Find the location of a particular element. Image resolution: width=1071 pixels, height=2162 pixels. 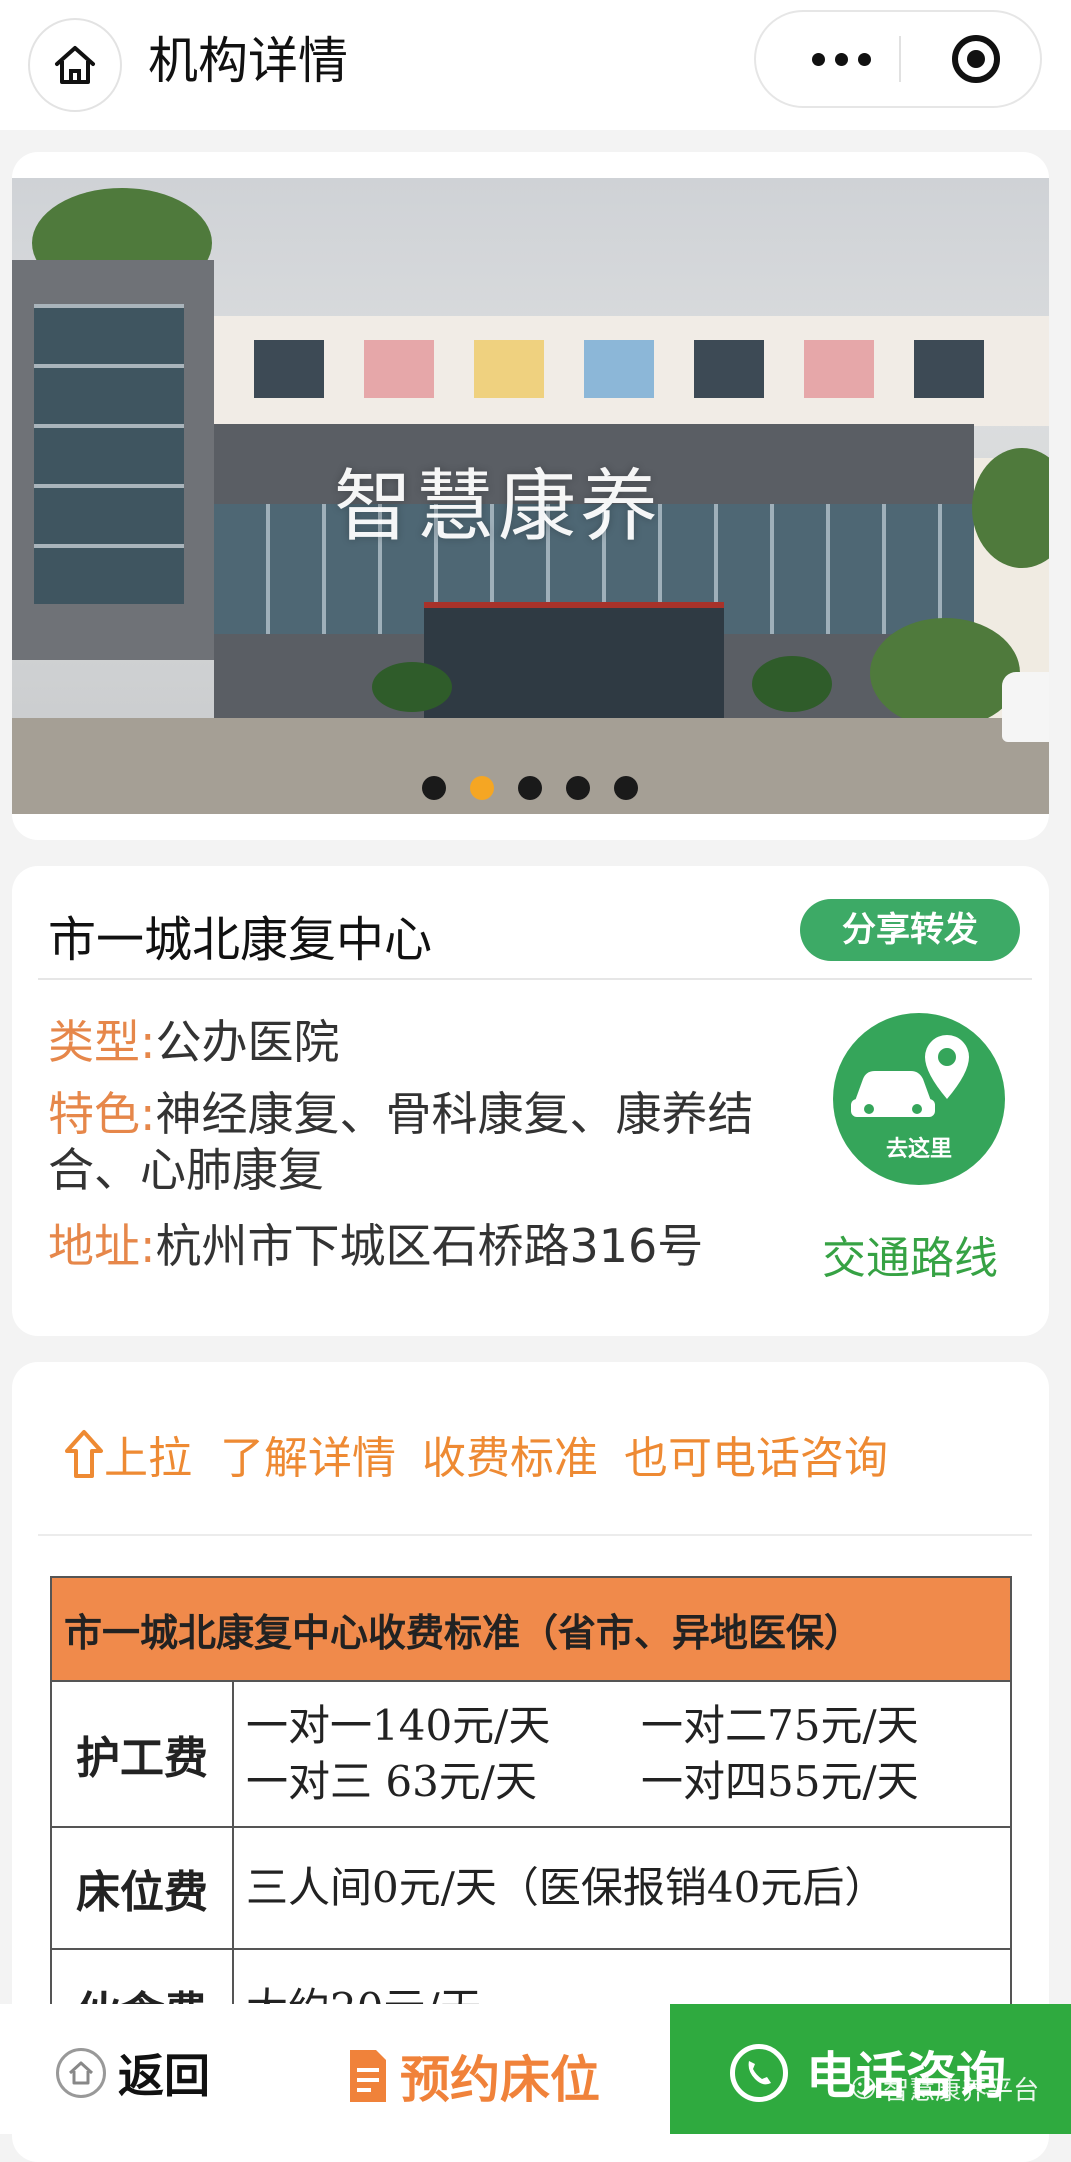

fee-item: 三人间0元/天（医保报销40元后） is located at coordinates (622, 1888).